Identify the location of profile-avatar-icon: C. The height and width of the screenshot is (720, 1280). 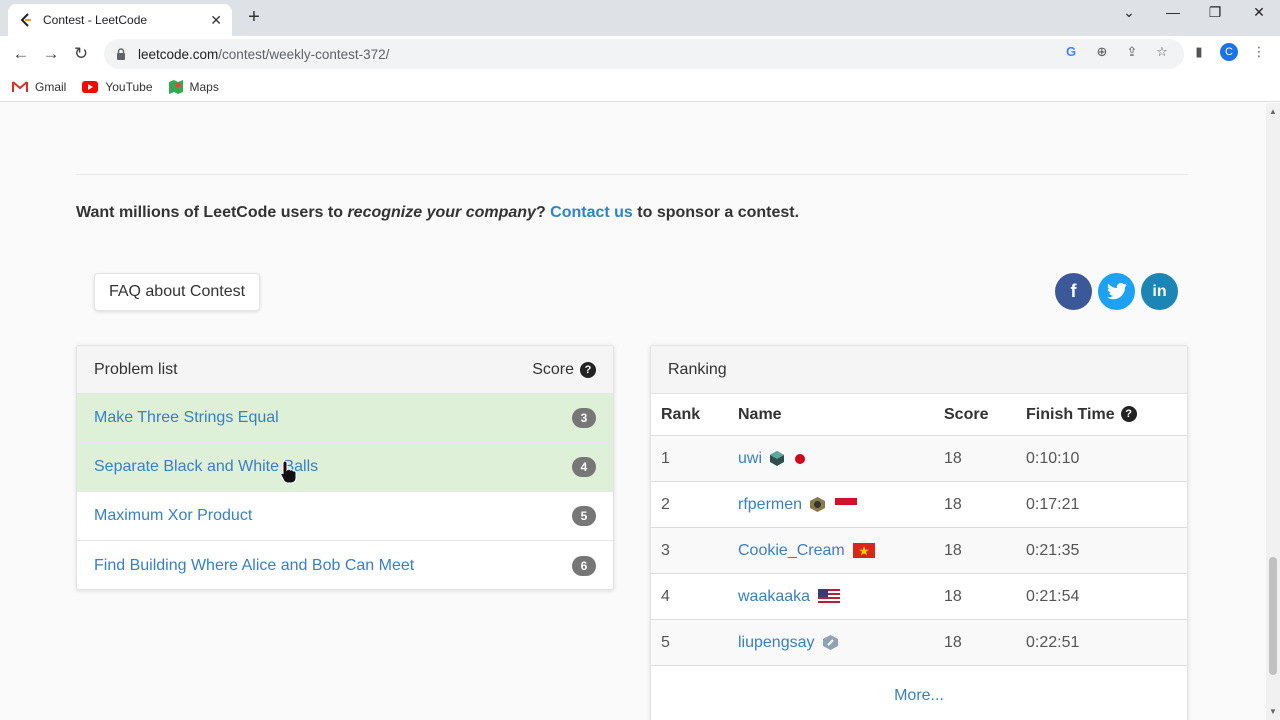
(1229, 52).